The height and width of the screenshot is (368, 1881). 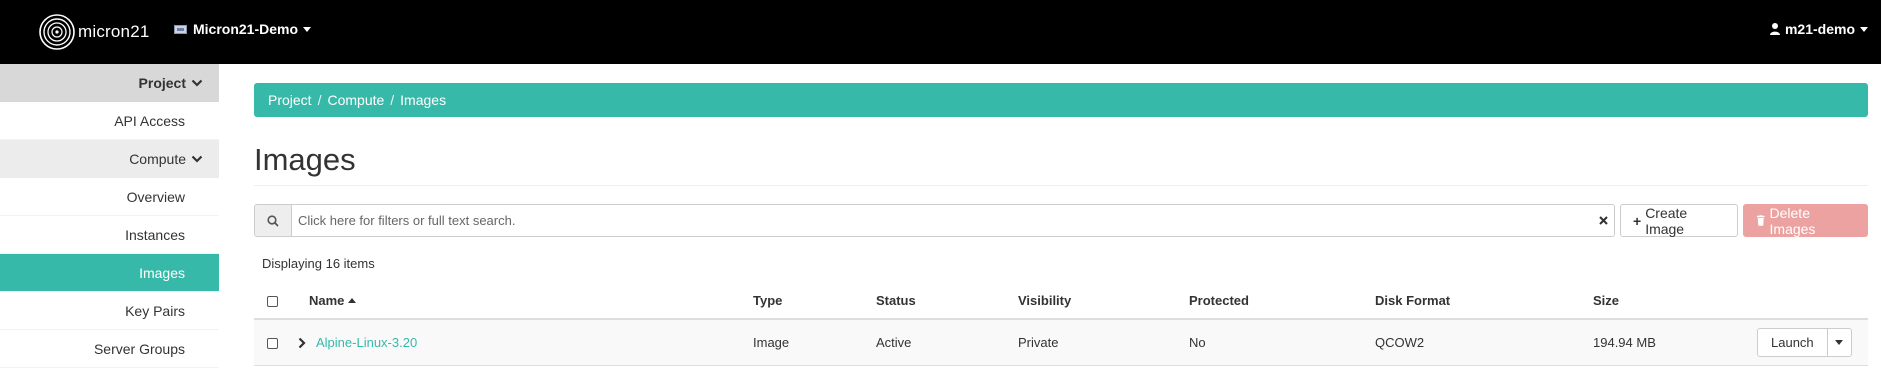 I want to click on image-status: Active, so click(x=947, y=342).